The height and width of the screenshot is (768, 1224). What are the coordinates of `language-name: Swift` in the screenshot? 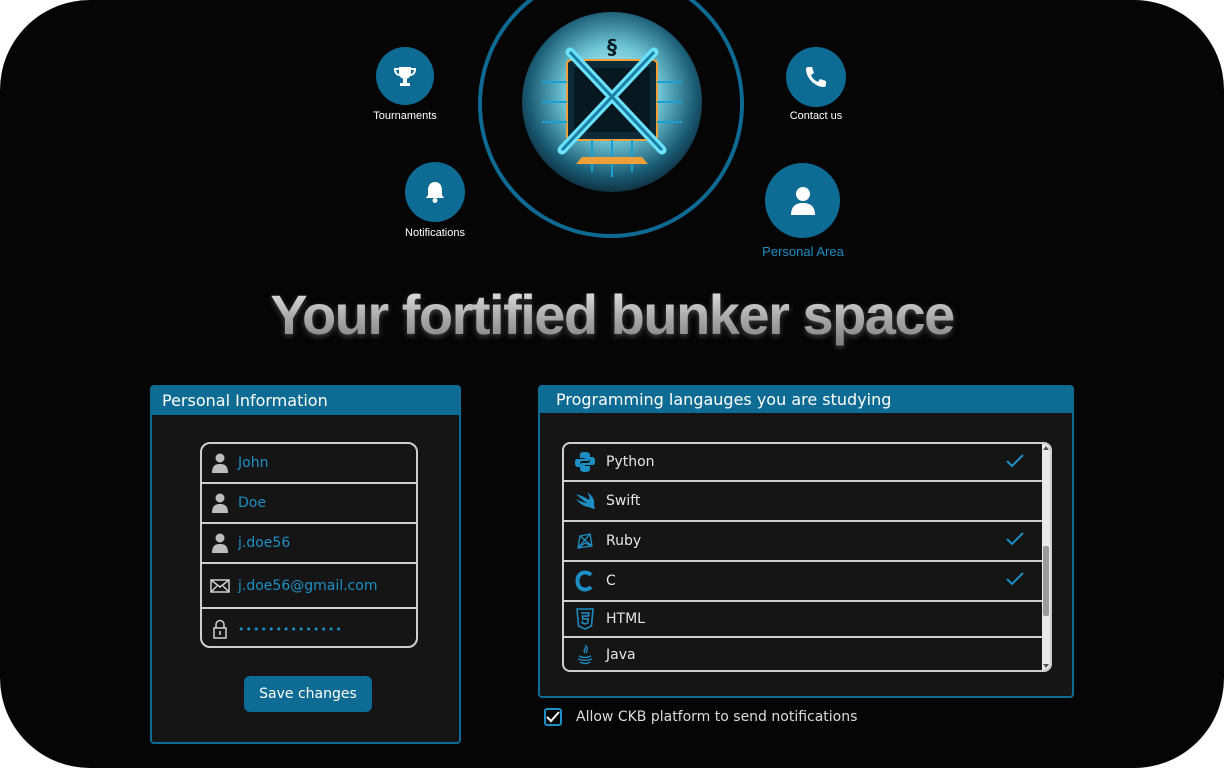 It's located at (623, 501).